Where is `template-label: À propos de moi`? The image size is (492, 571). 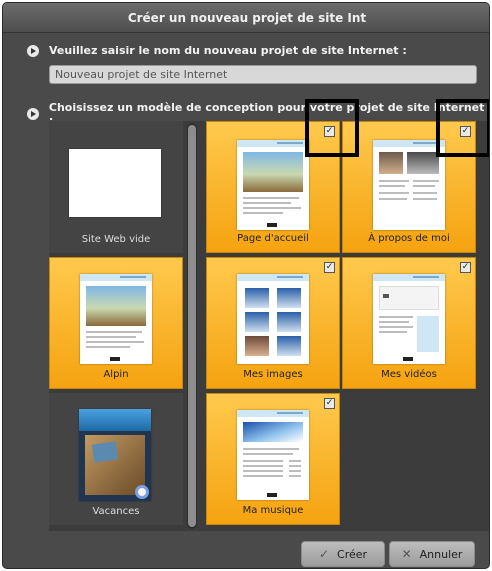
template-label: À propos de moi is located at coordinates (409, 238).